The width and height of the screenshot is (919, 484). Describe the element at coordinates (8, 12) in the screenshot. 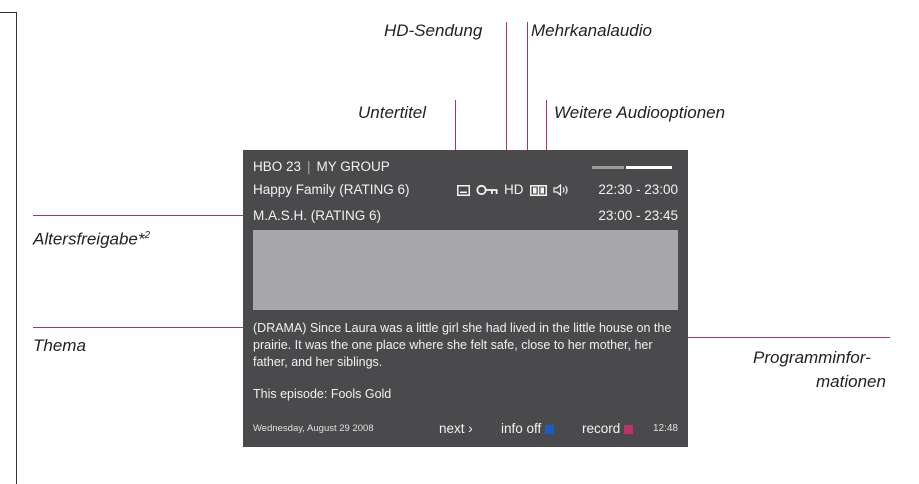

I see `frame-top-edge` at that location.